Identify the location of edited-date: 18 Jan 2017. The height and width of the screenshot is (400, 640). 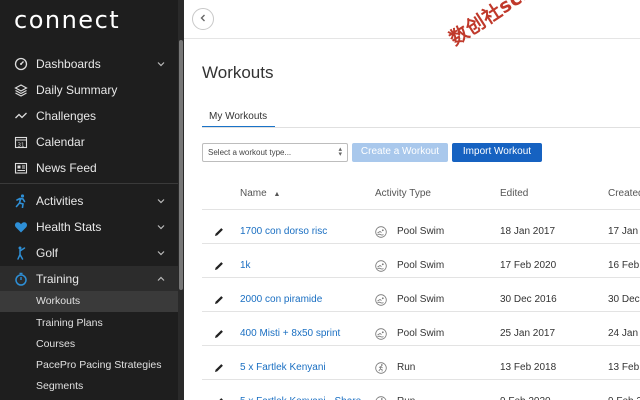
(528, 231).